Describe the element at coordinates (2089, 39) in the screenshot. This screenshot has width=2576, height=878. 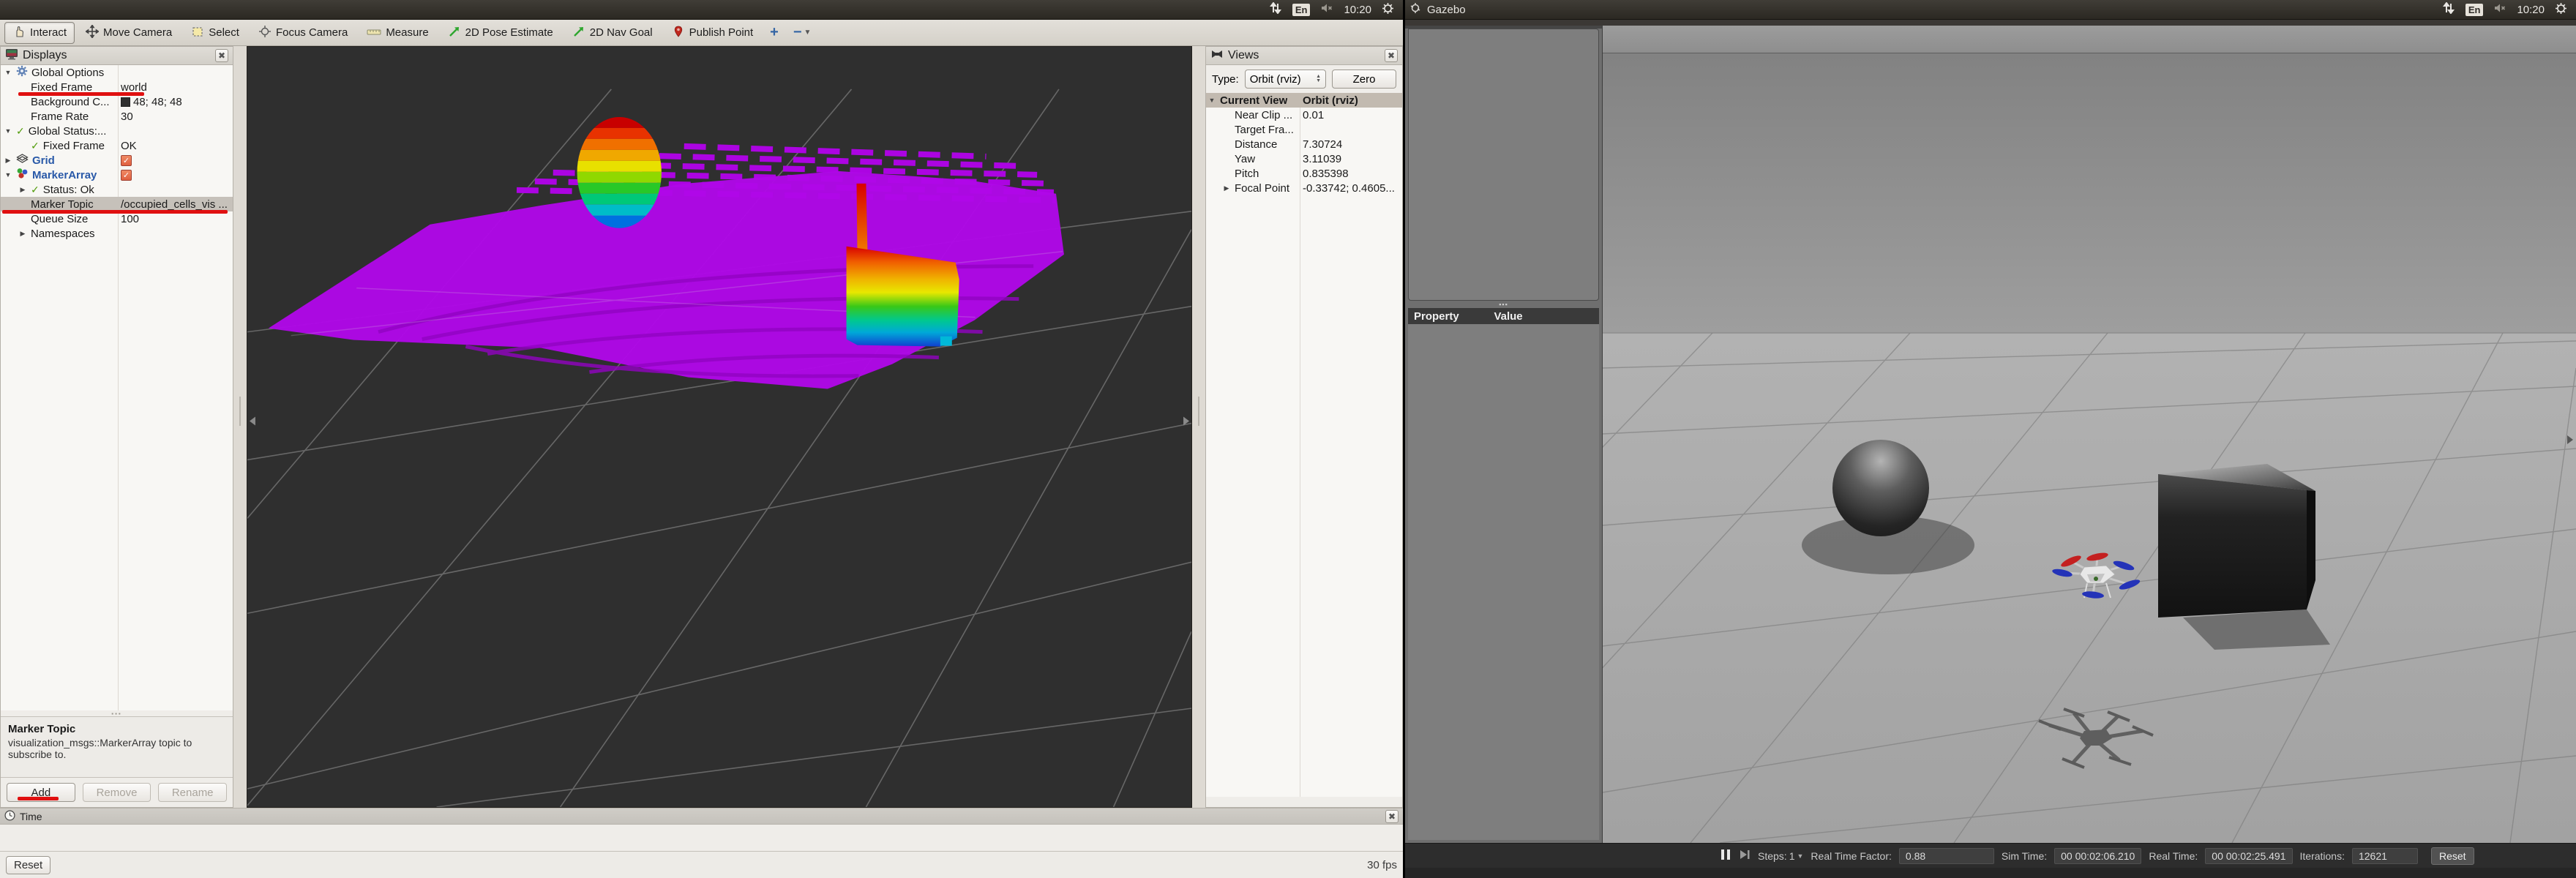
I see `gazebo-toolbar` at that location.